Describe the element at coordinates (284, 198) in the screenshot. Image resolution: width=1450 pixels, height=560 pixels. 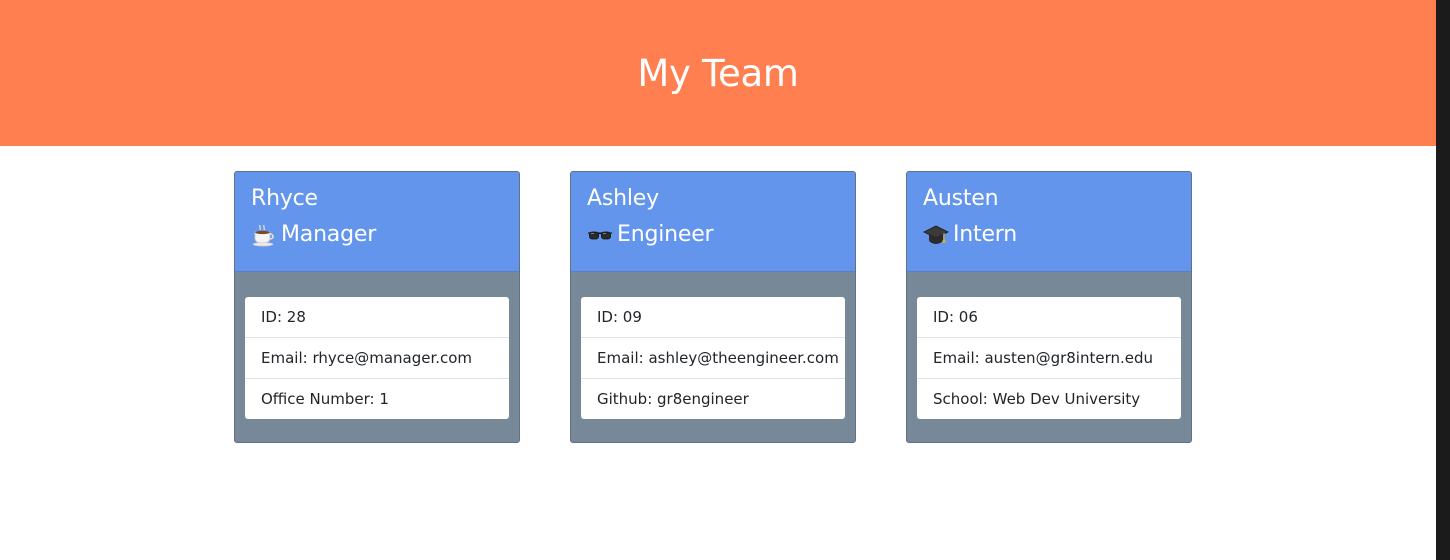
I see `employee-name: Rhyce` at that location.